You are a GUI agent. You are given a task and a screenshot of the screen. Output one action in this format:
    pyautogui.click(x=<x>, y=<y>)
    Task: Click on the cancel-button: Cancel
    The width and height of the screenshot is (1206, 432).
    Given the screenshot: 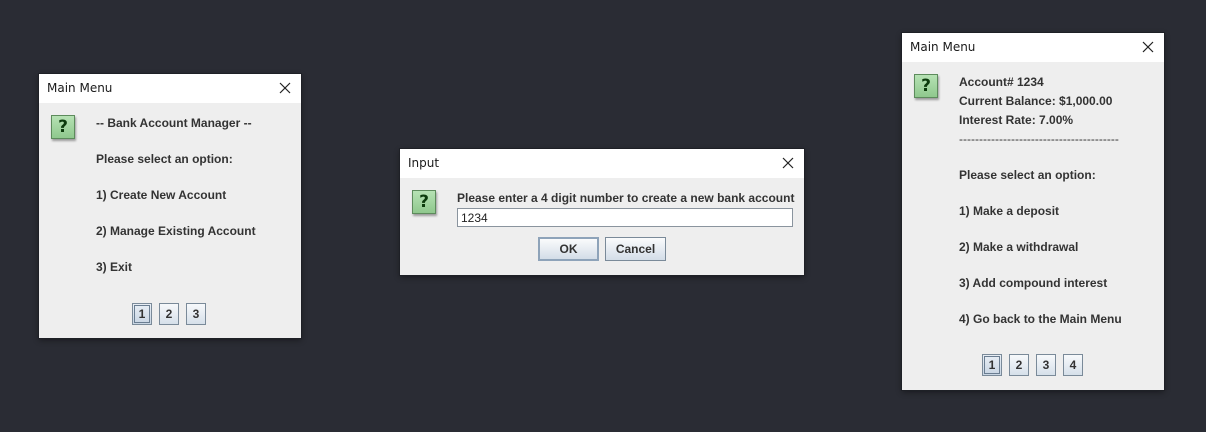 What is the action you would take?
    pyautogui.click(x=635, y=249)
    